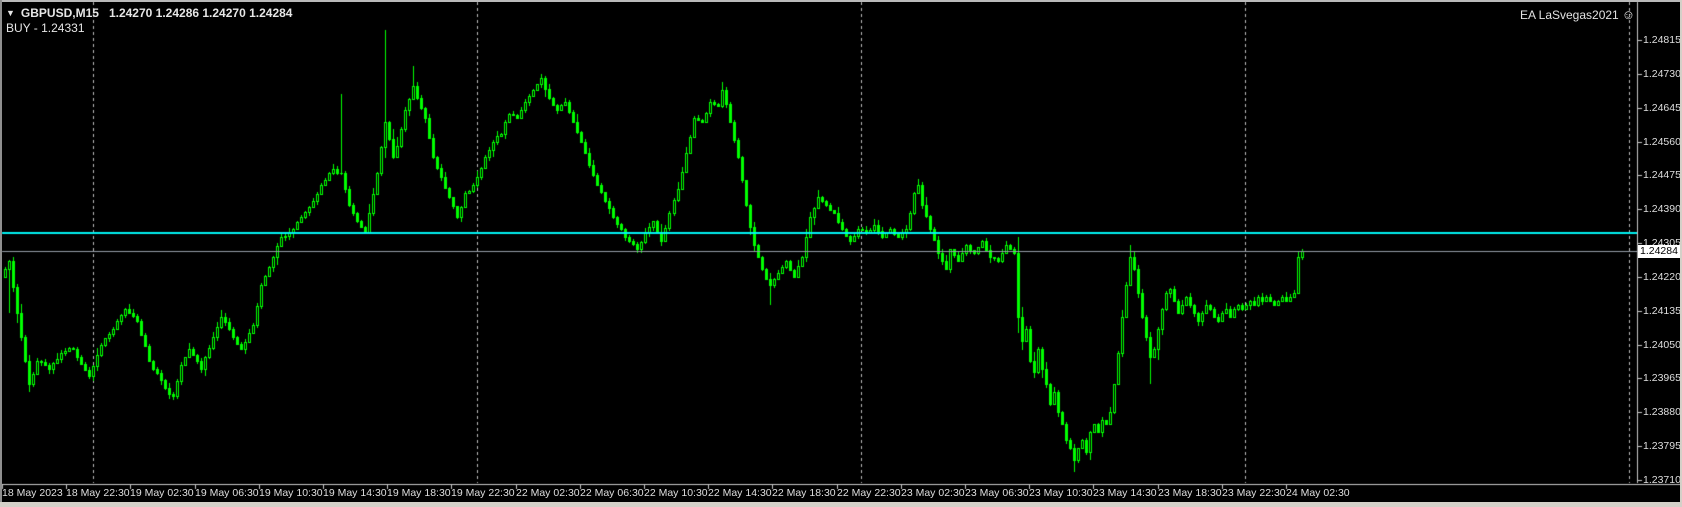  I want to click on current-price-badge: 1.24284, so click(1660, 251).